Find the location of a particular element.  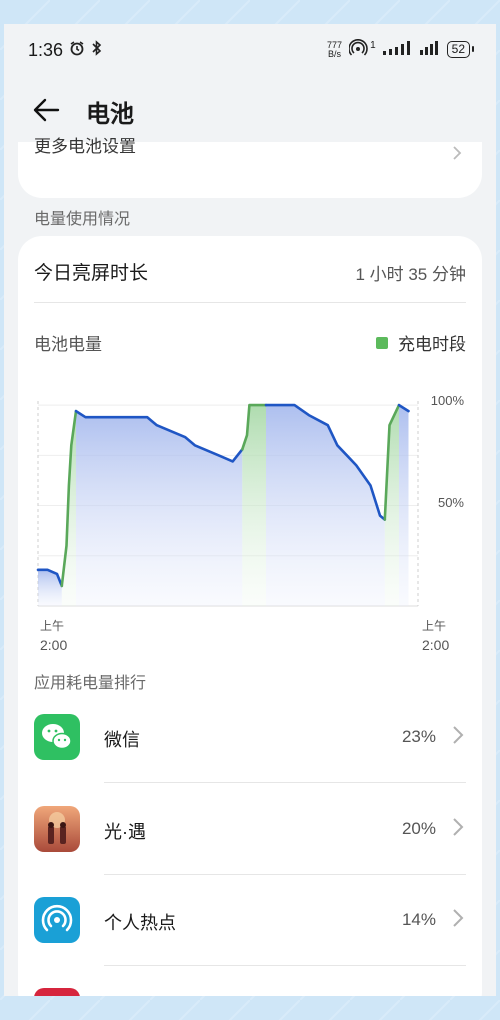

more-battery-settings-label: 更多电池设置 is located at coordinates (85, 146).